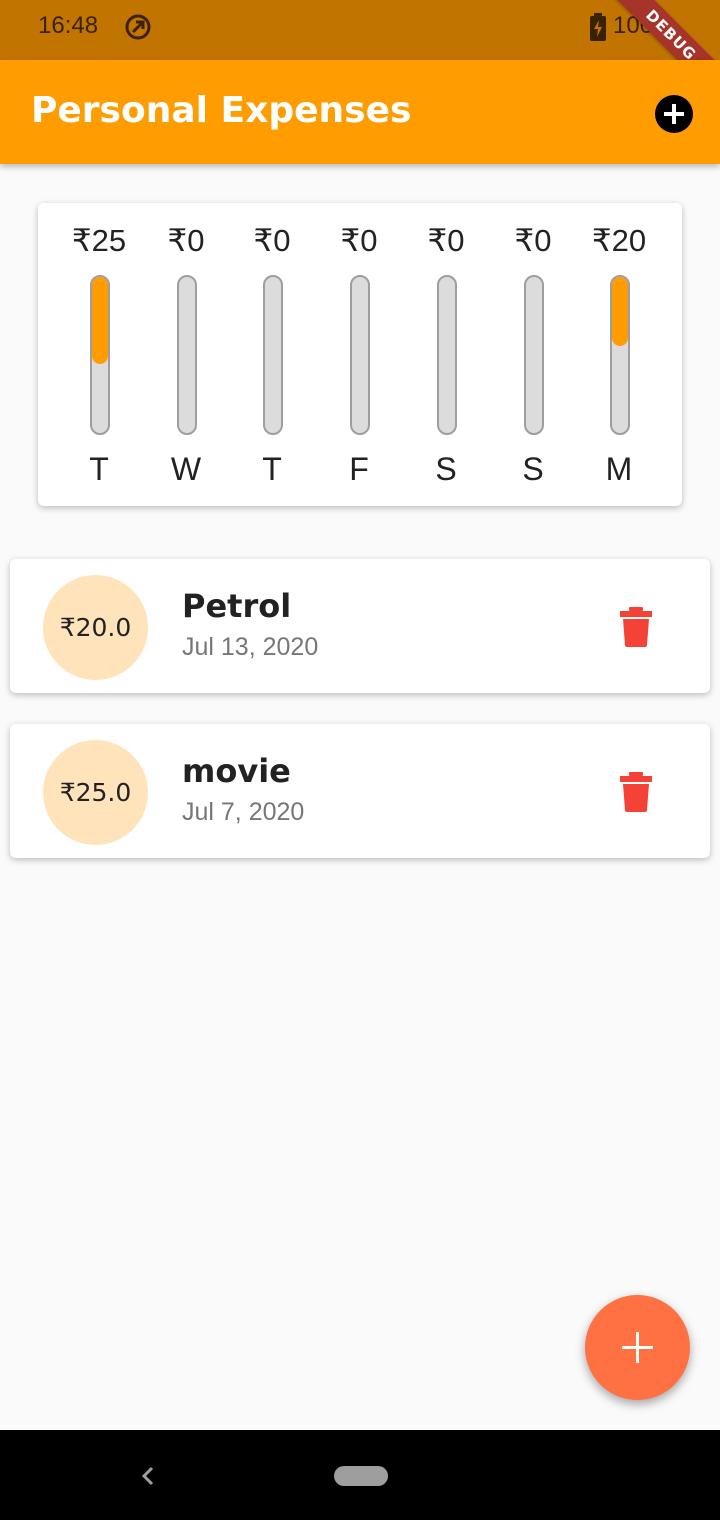  I want to click on amount-avatar: ₹25.0, so click(95, 792).